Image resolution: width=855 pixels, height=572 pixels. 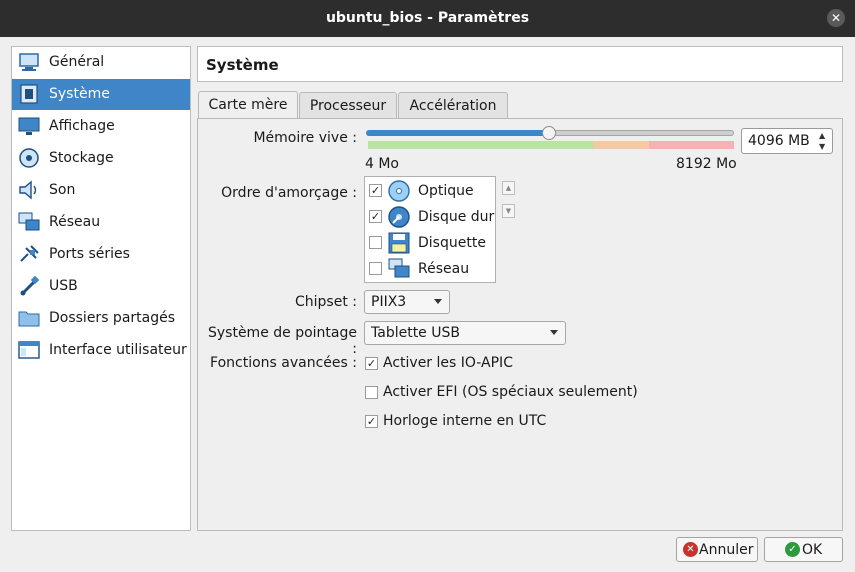 I want to click on sidebar-item-sound: Son, so click(x=101, y=190).